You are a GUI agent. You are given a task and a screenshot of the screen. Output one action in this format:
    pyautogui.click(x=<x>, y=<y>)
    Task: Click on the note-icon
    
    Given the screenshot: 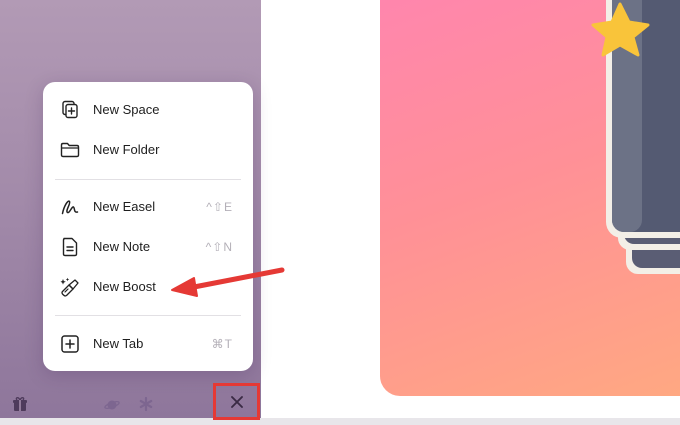 What is the action you would take?
    pyautogui.click(x=70, y=247)
    